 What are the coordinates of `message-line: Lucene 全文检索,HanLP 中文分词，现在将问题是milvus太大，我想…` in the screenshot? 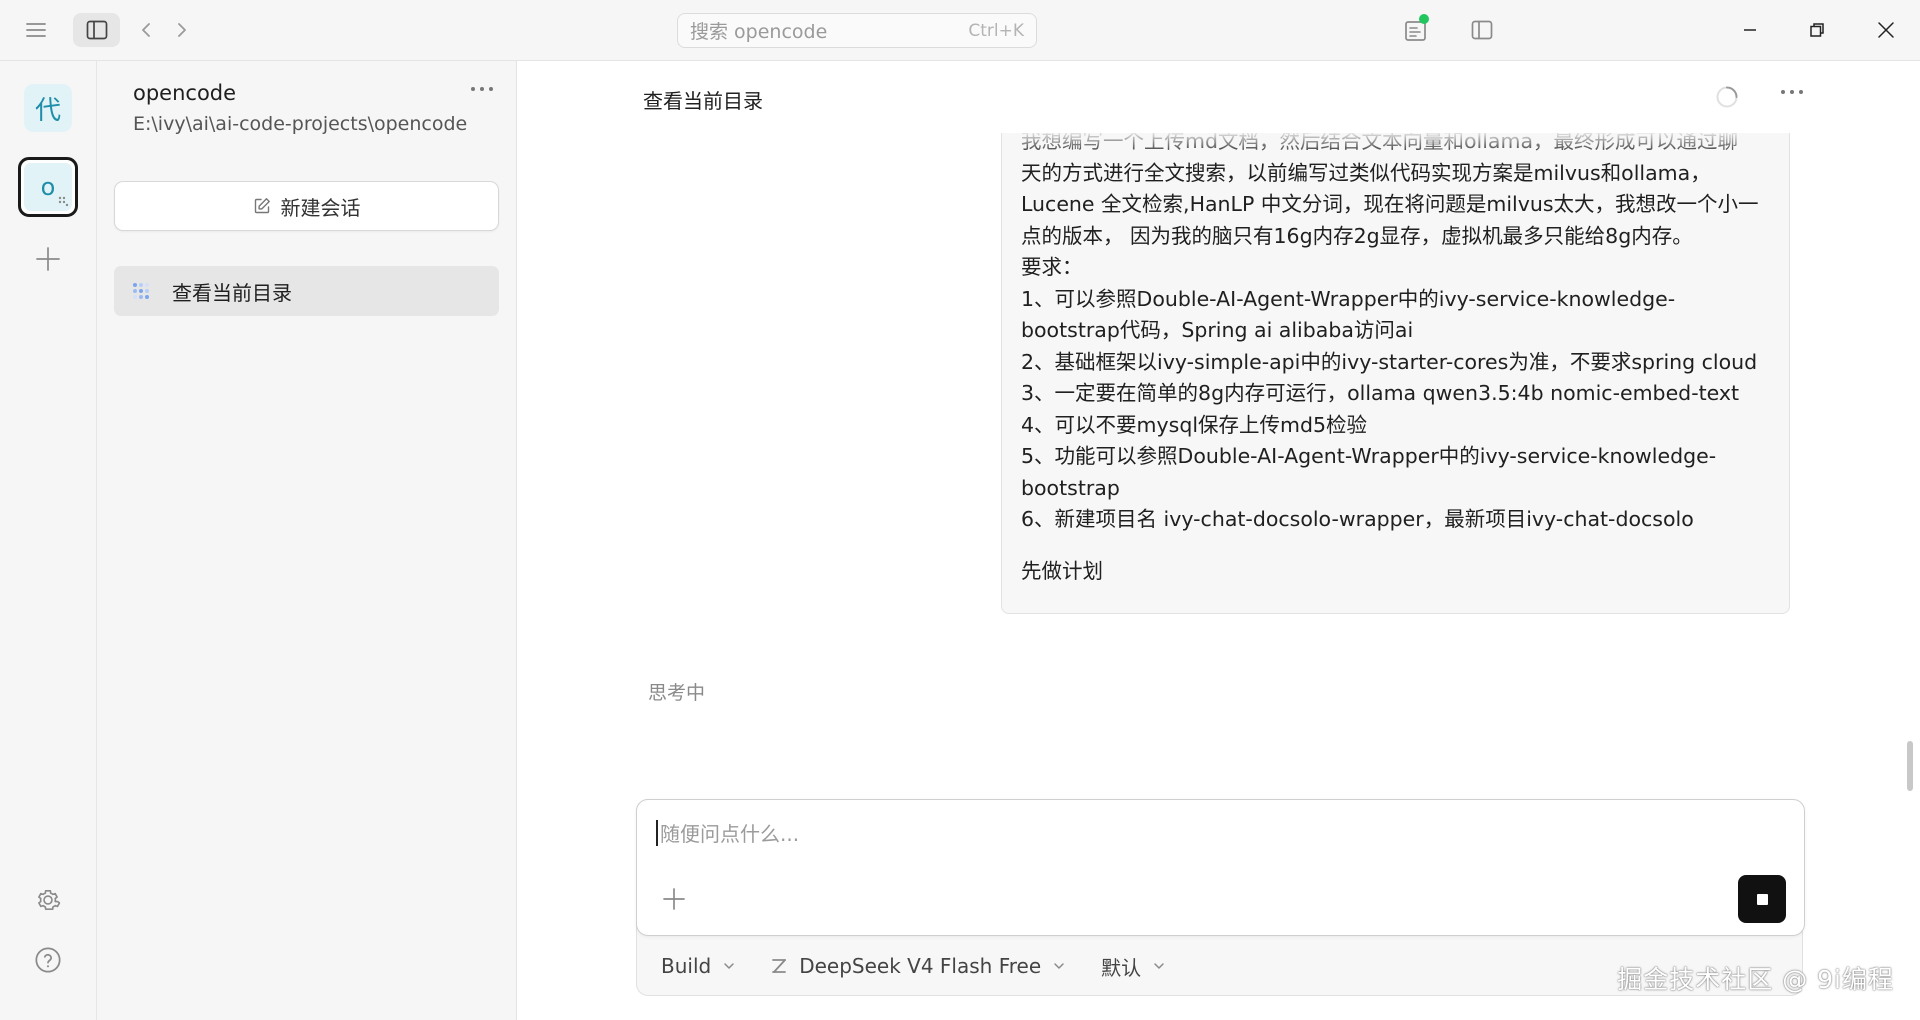 It's located at (1390, 204).